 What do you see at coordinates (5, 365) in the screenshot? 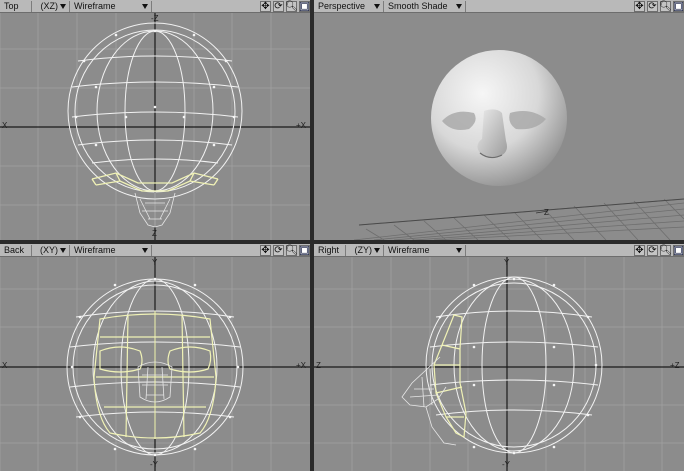
I see `back-axis-left-label: X` at bounding box center [5, 365].